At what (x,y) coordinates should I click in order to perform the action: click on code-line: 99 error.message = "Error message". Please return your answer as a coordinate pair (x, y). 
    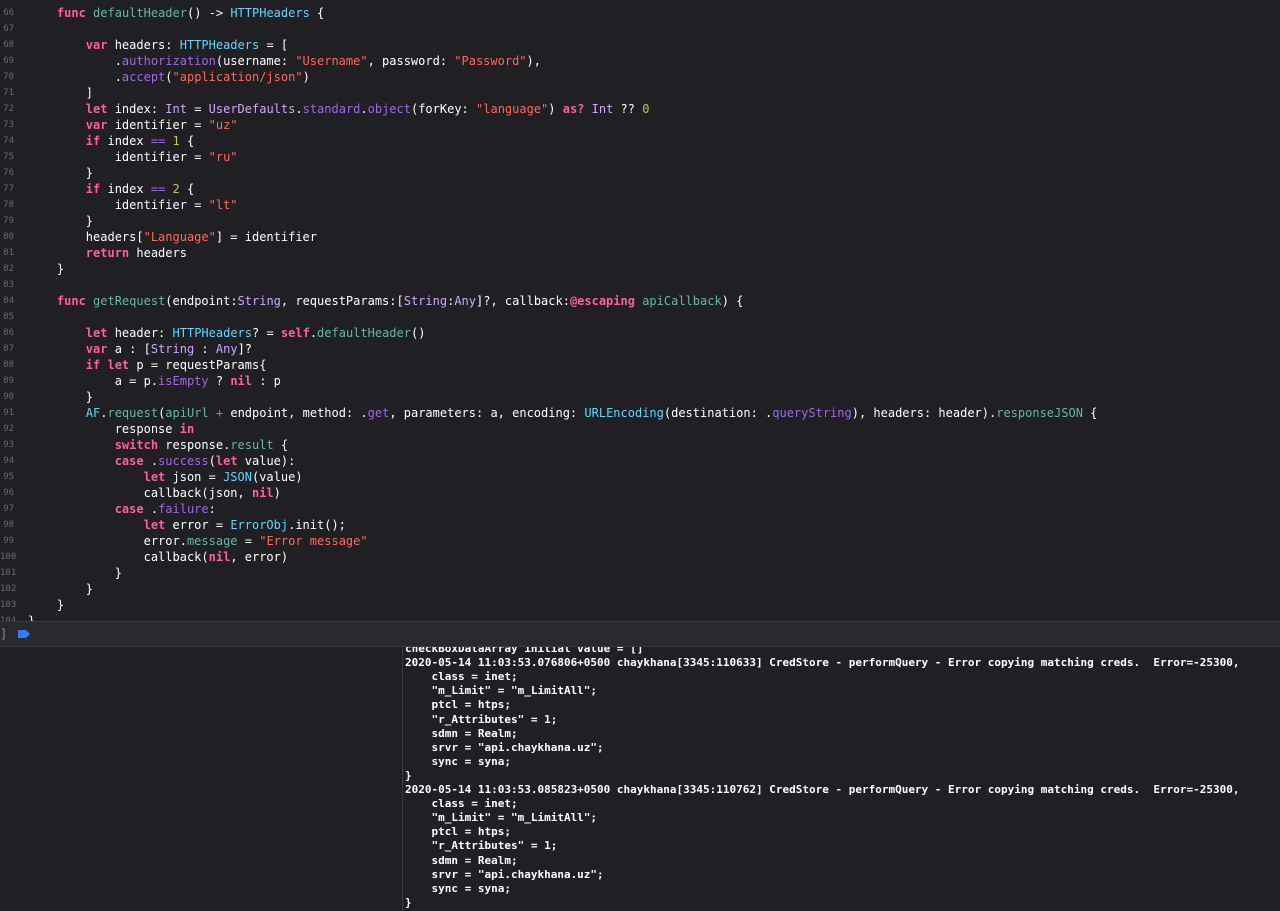
    Looking at the image, I should click on (640, 541).